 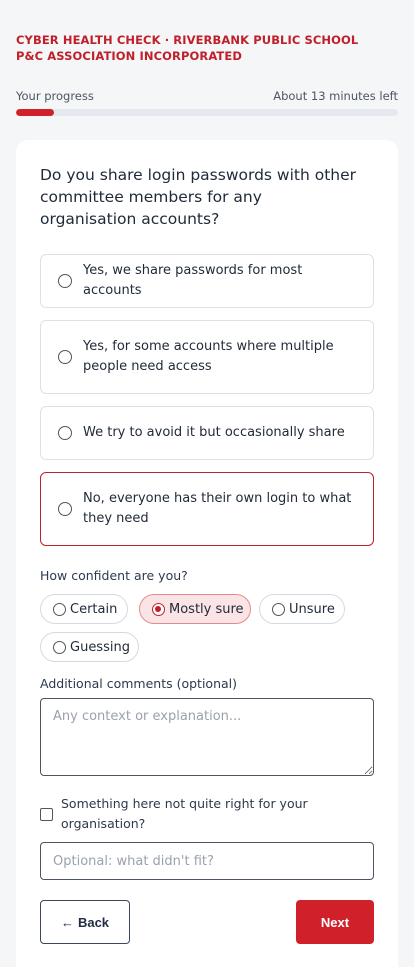 I want to click on confidence-label: How confident are you?, so click(x=114, y=575).